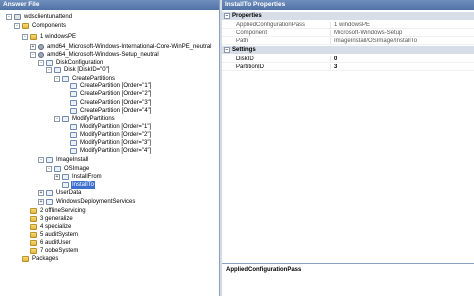  What do you see at coordinates (116, 86) in the screenshot?
I see `tree-node-label: CreatePartition [Order="1"]` at bounding box center [116, 86].